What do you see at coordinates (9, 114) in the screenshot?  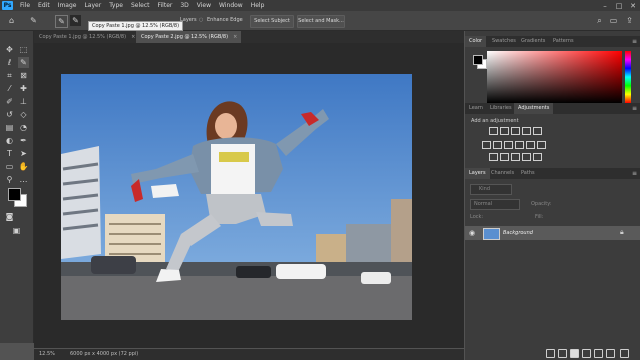 I see `history-brush-icon: ↺` at bounding box center [9, 114].